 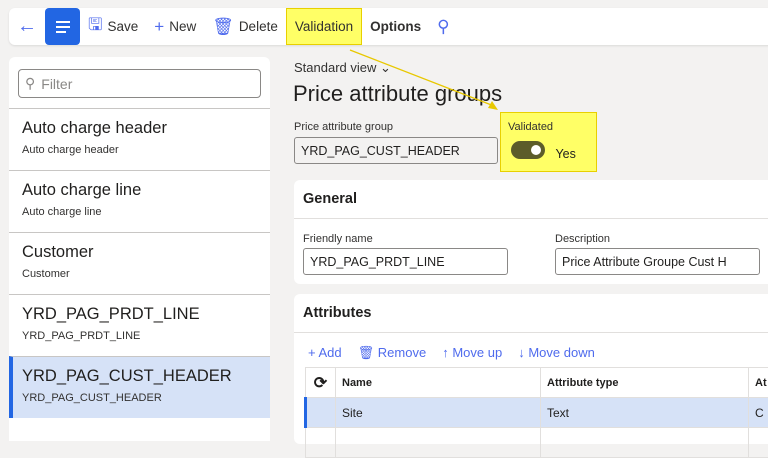 What do you see at coordinates (438, 413) in the screenshot?
I see `cell-name: Site` at bounding box center [438, 413].